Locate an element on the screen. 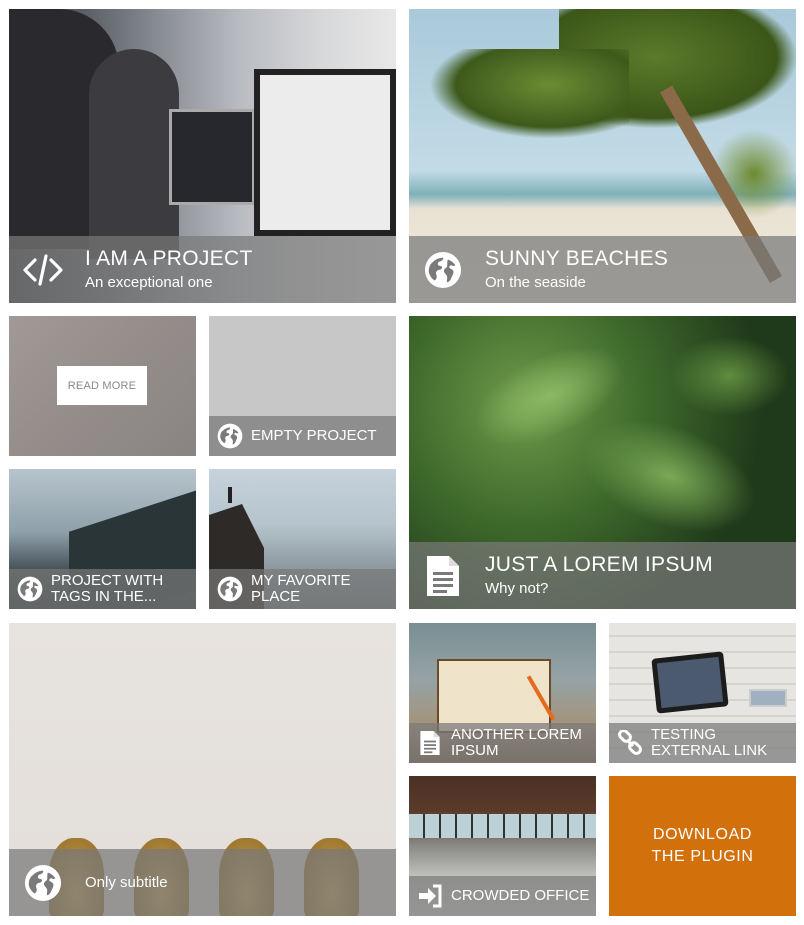 The image size is (804, 925). sign-in-icon is located at coordinates (430, 896).